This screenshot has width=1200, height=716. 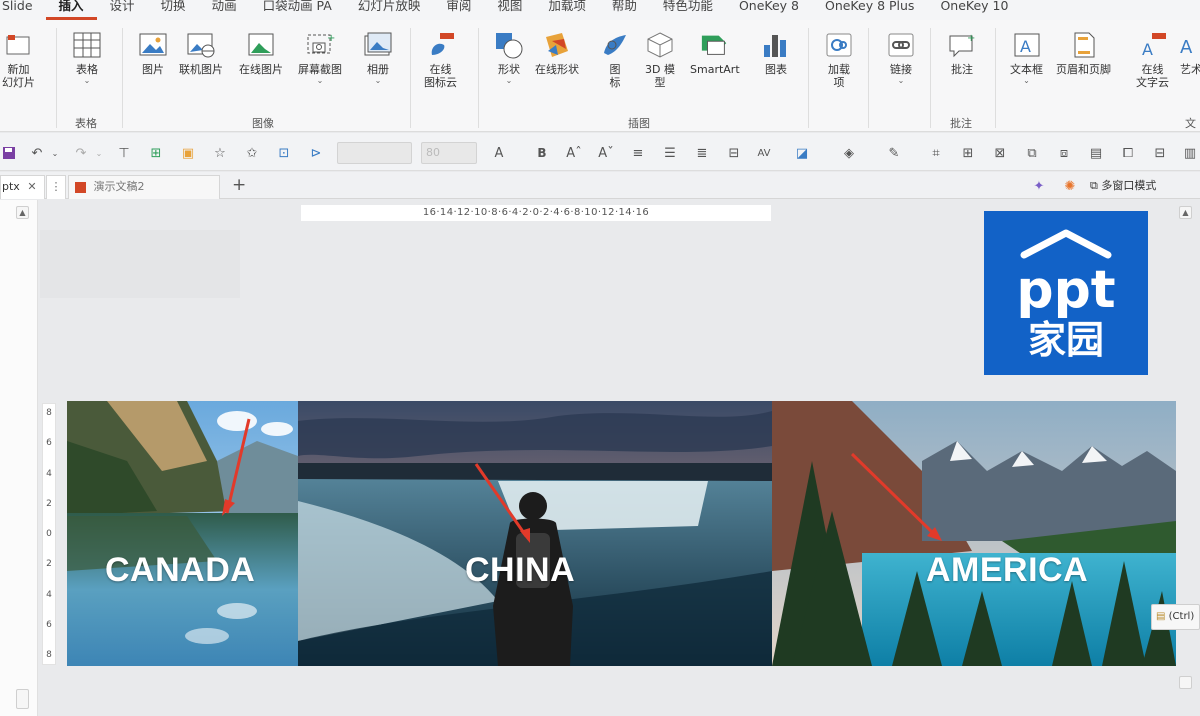 I want to click on comment-button: + 批注, so click(x=962, y=53).